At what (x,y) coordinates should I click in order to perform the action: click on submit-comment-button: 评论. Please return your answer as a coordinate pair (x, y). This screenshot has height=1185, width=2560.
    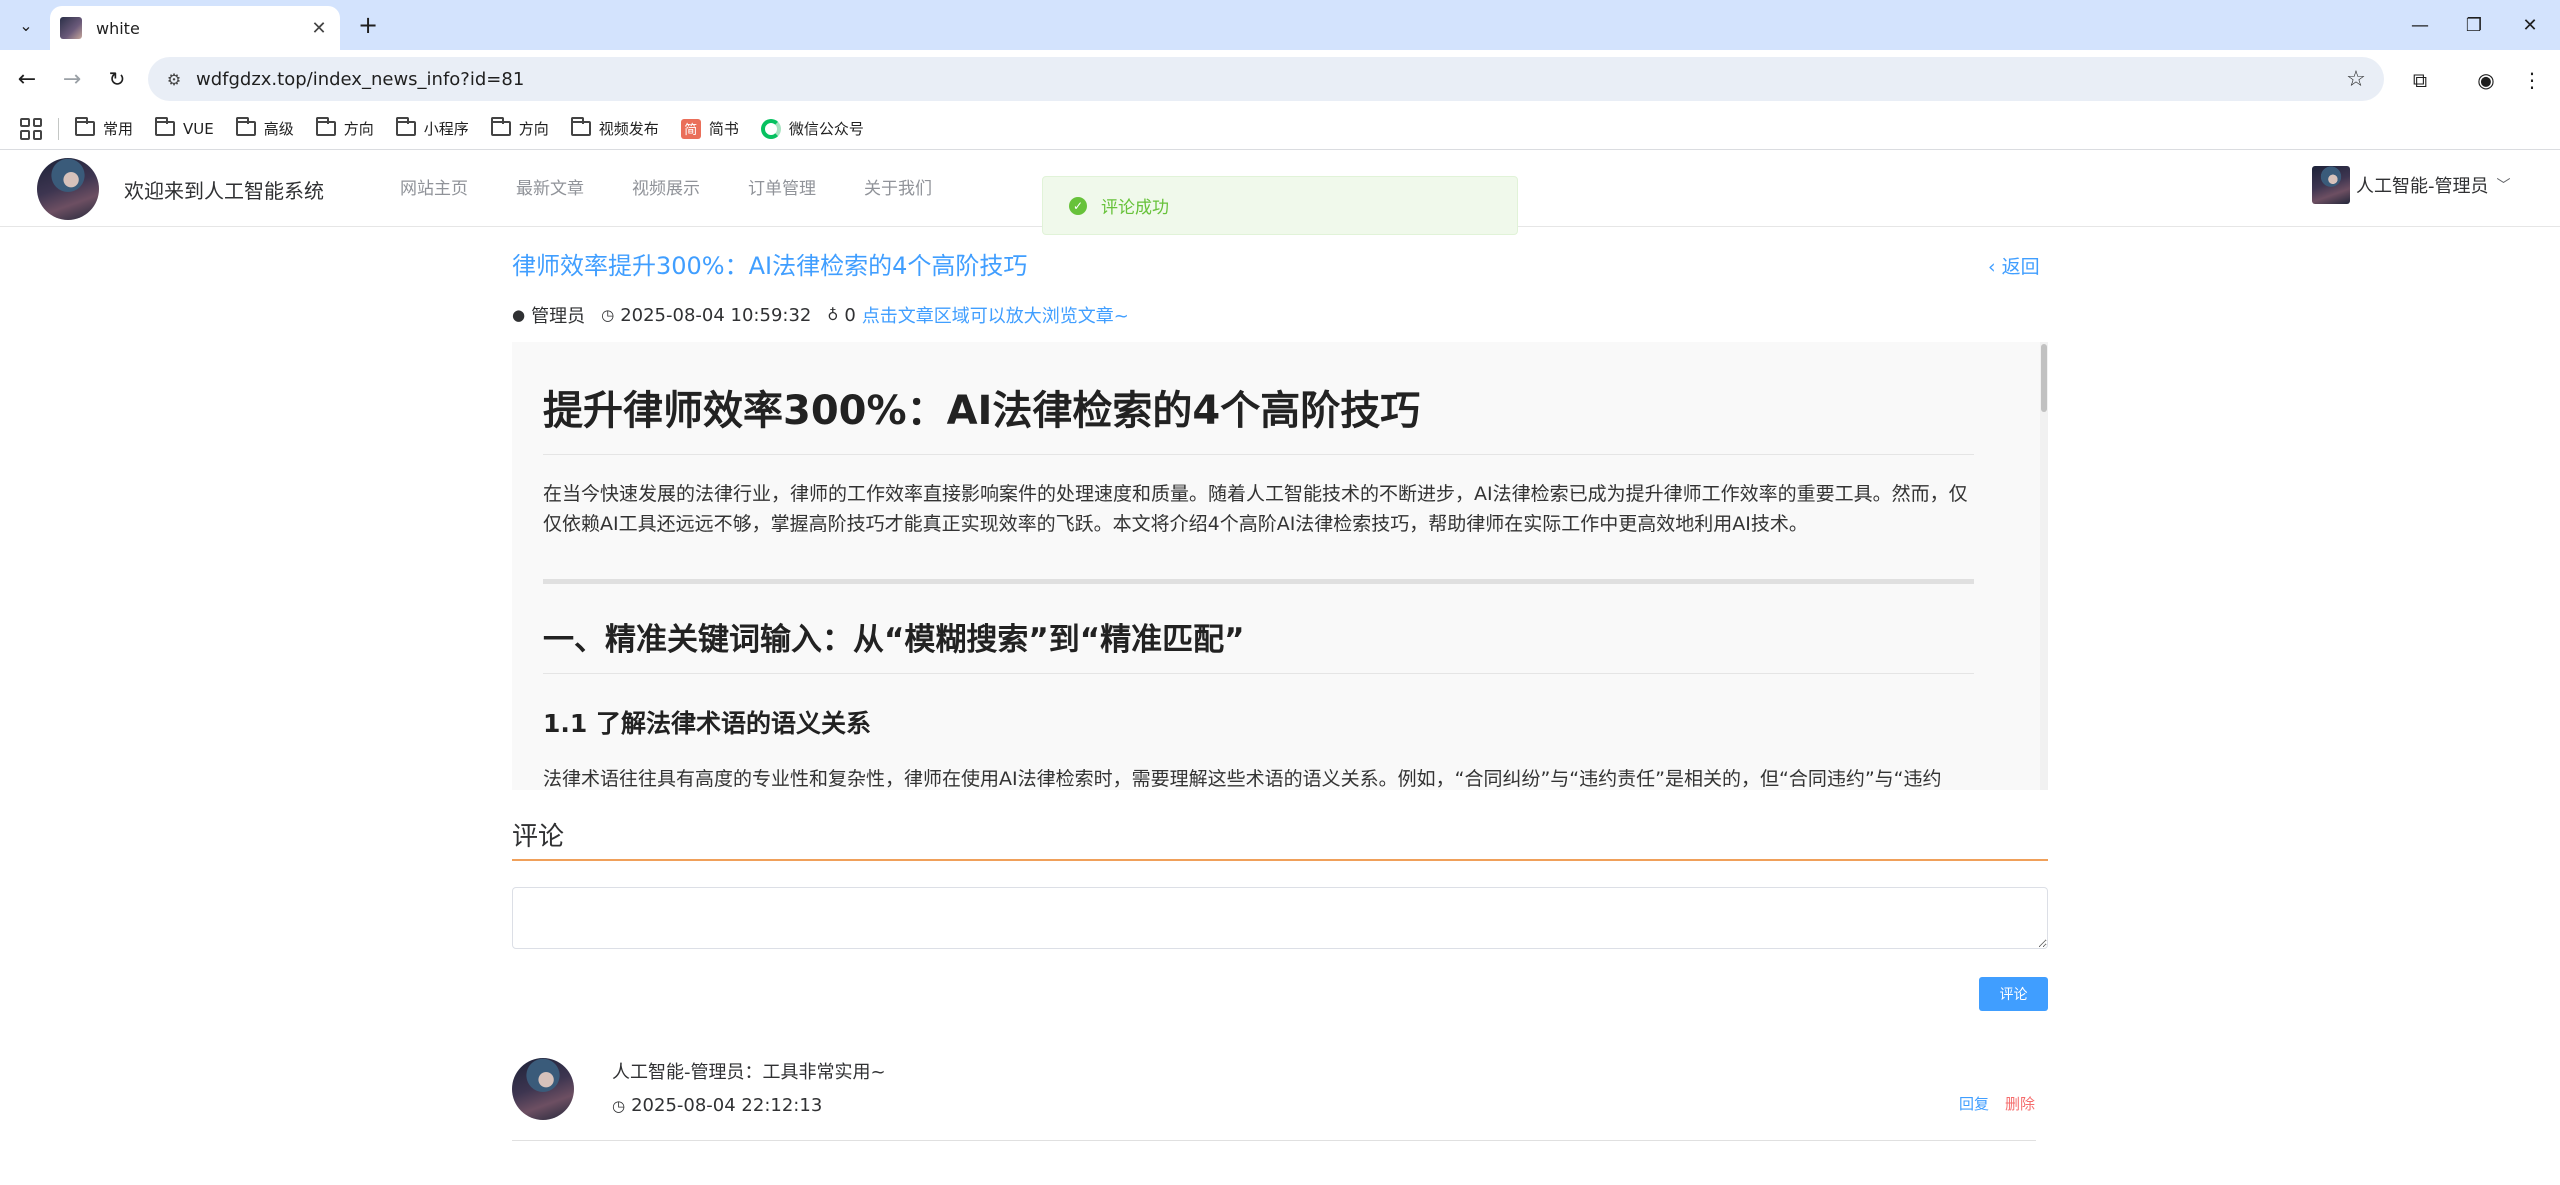
    Looking at the image, I should click on (2013, 994).